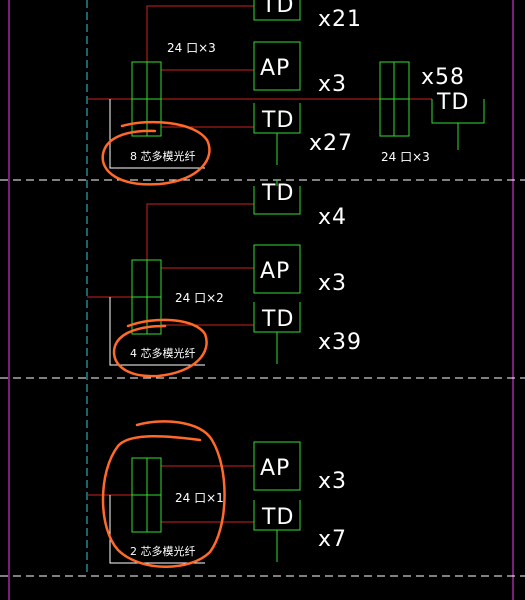 The image size is (525, 600). I want to click on fiber-label: 2 芯多模光纤, so click(163, 551).